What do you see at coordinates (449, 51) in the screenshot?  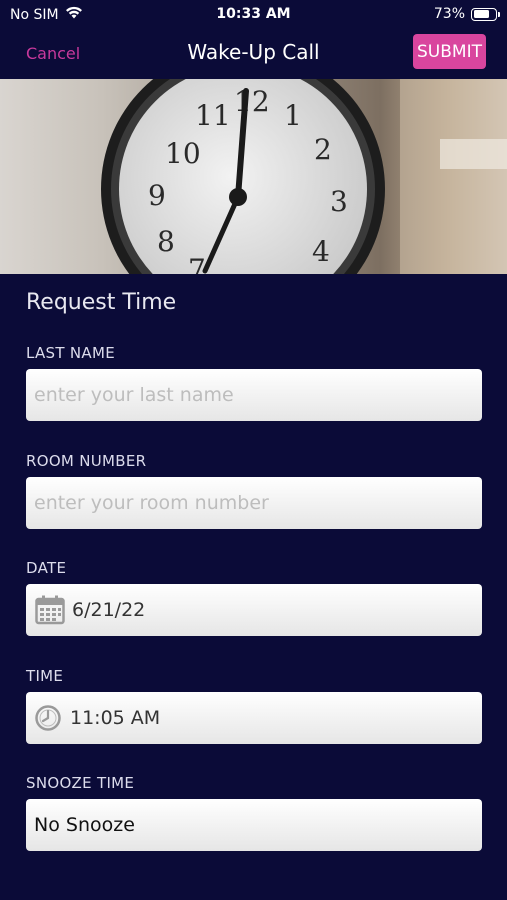 I see `submit-button: SUBMIT` at bounding box center [449, 51].